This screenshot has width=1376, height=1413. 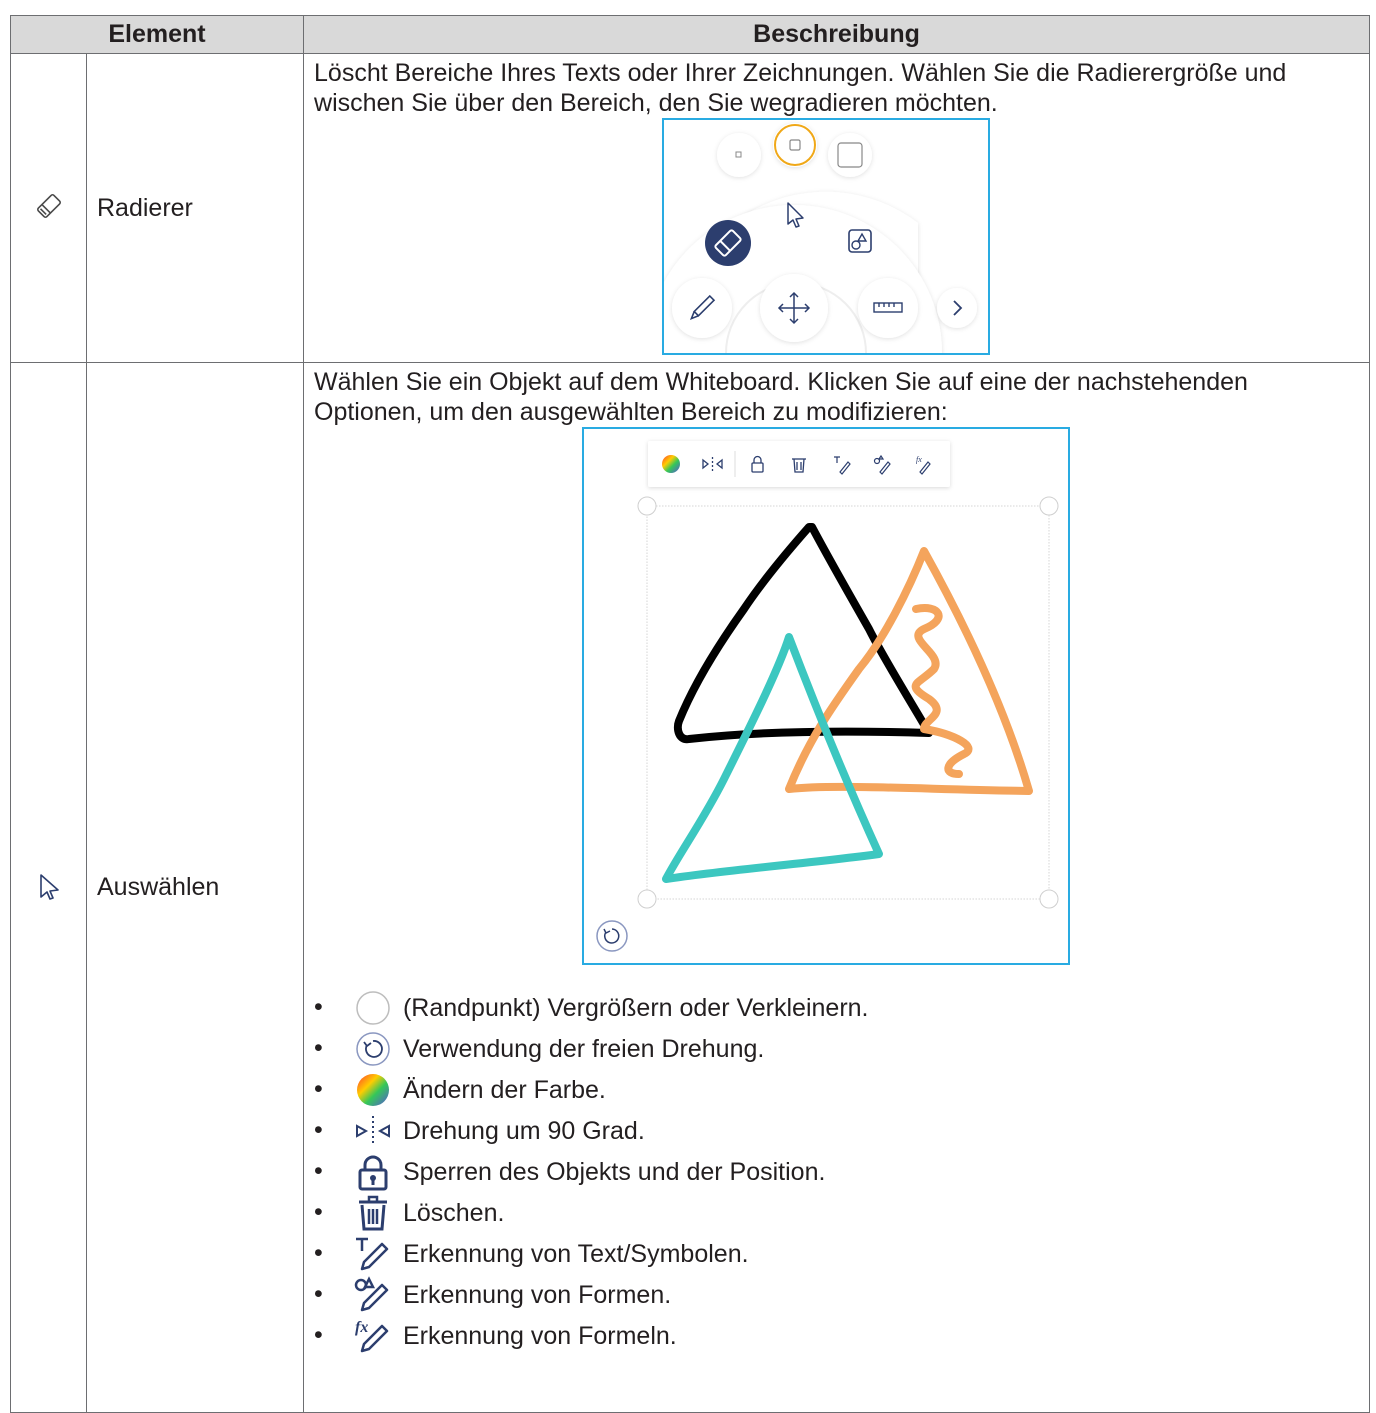 I want to click on list-item-text: Sperren des Objekts und der Position., so click(x=614, y=1171).